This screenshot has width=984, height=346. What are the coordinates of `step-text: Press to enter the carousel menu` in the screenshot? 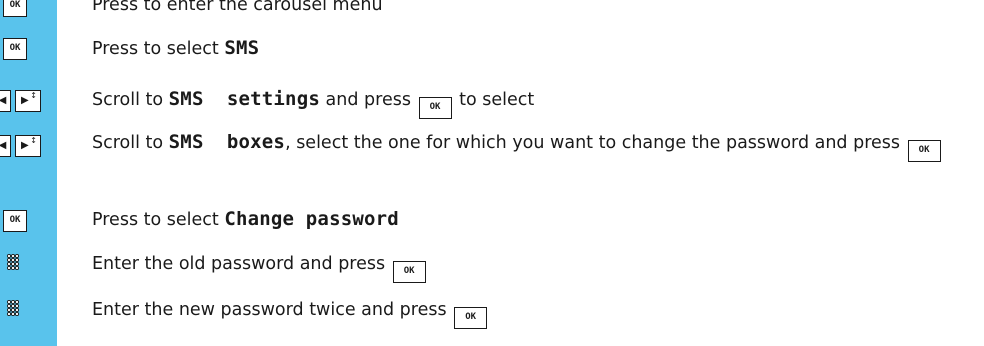 It's located at (532, 10).